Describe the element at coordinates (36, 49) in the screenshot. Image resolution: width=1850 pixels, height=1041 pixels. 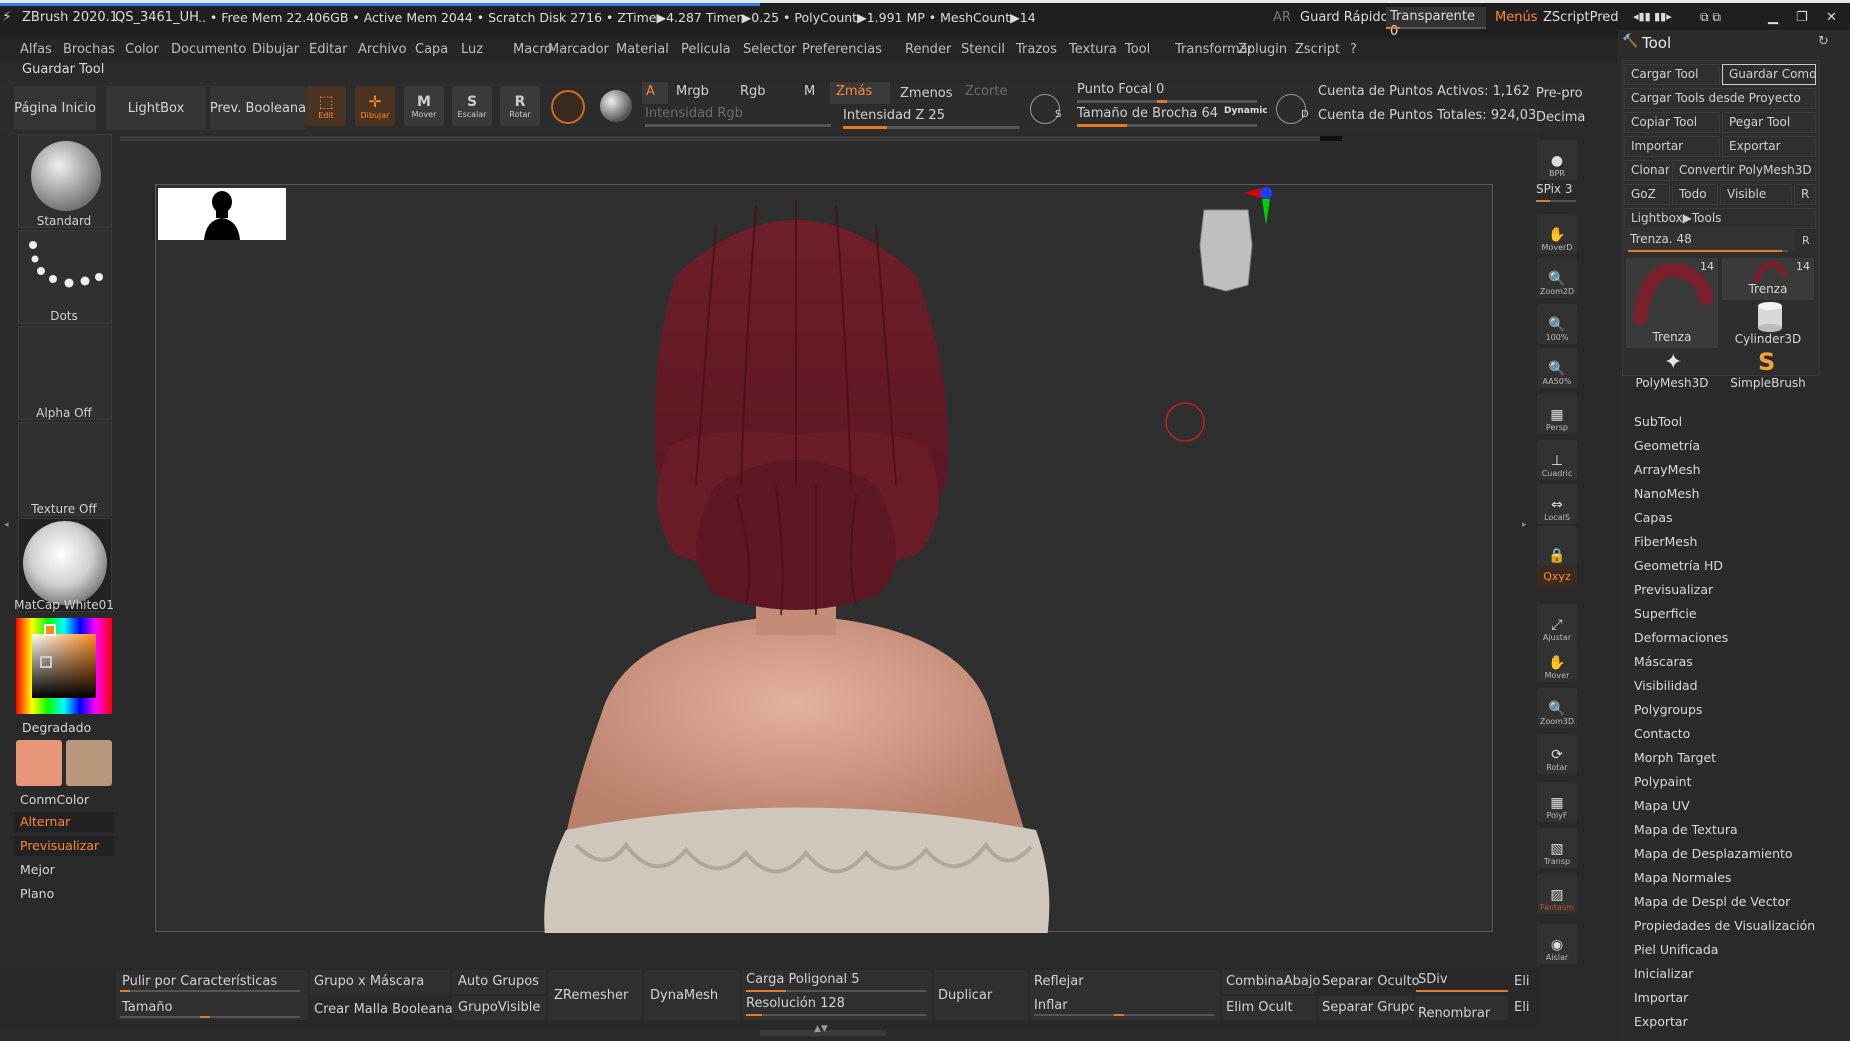
I see `menu-alfas: Alfas` at that location.